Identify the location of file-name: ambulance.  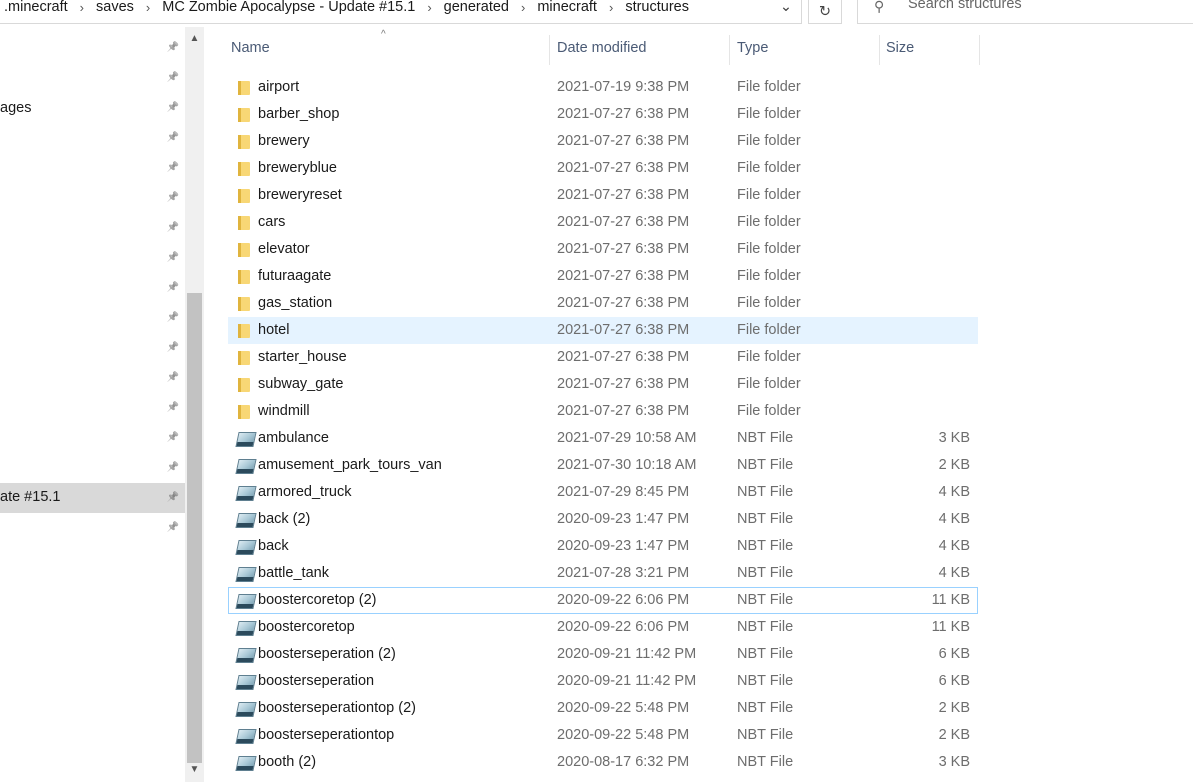
(293, 438).